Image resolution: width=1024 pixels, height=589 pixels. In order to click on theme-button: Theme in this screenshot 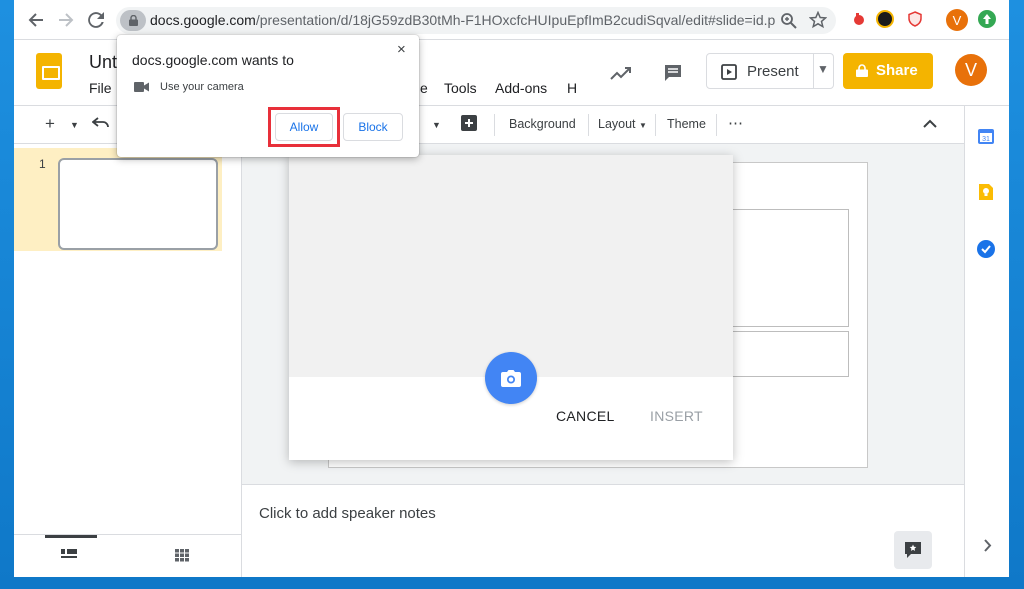, I will do `click(686, 124)`.